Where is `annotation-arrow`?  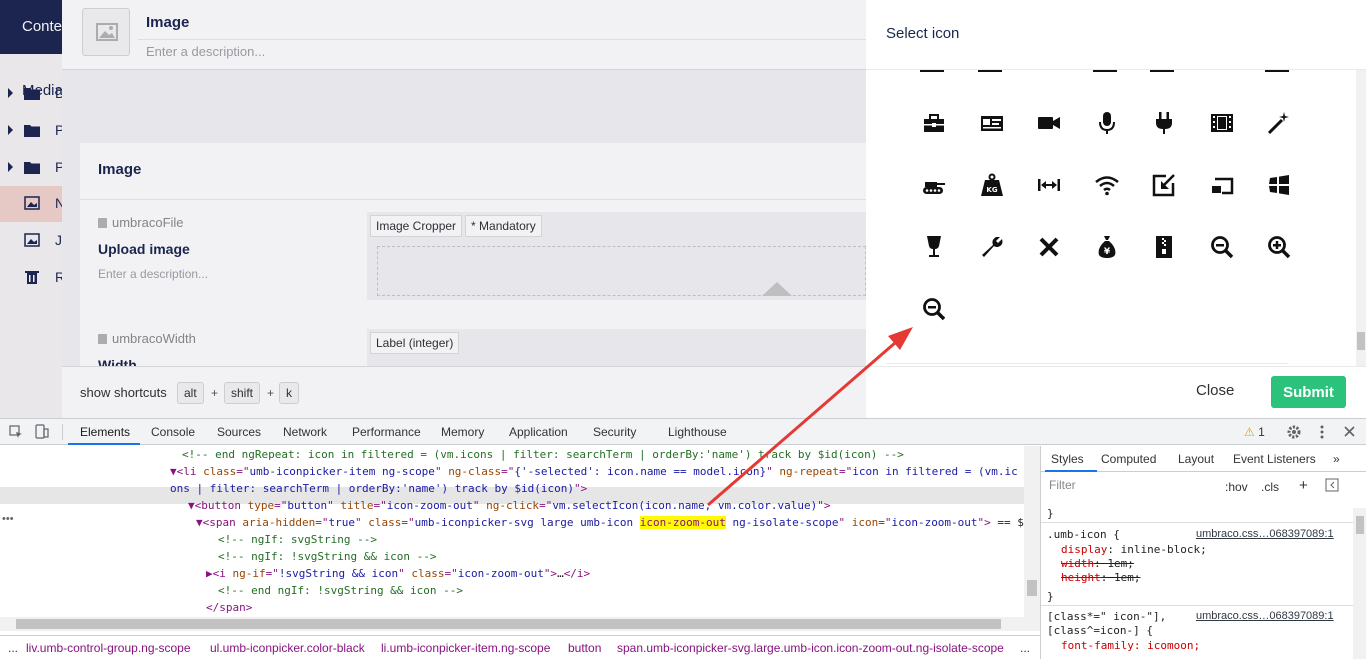
annotation-arrow is located at coordinates (810, 417).